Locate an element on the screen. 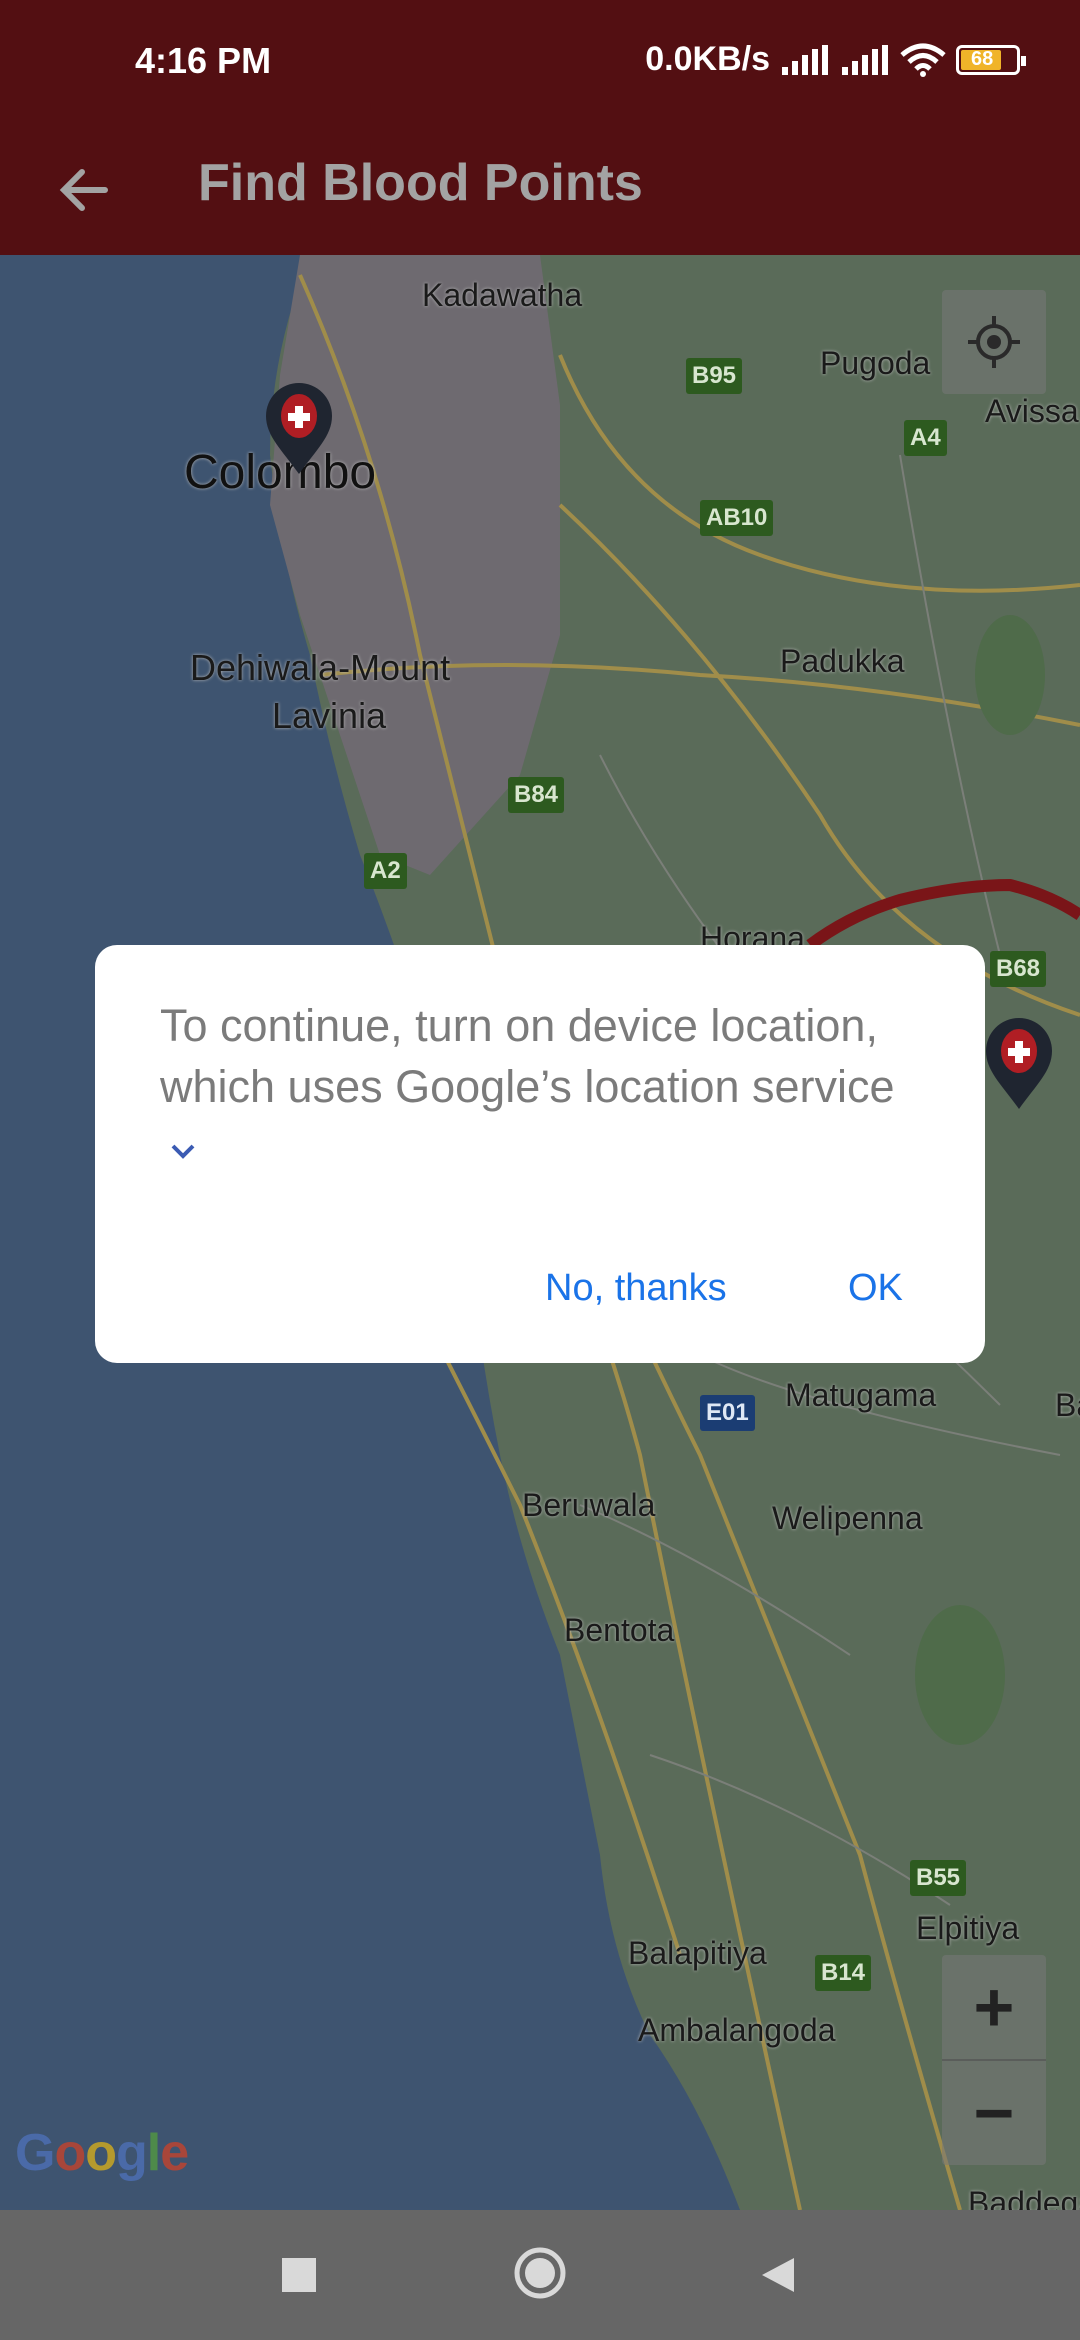  map-label: Elpitiya is located at coordinates (968, 1928).